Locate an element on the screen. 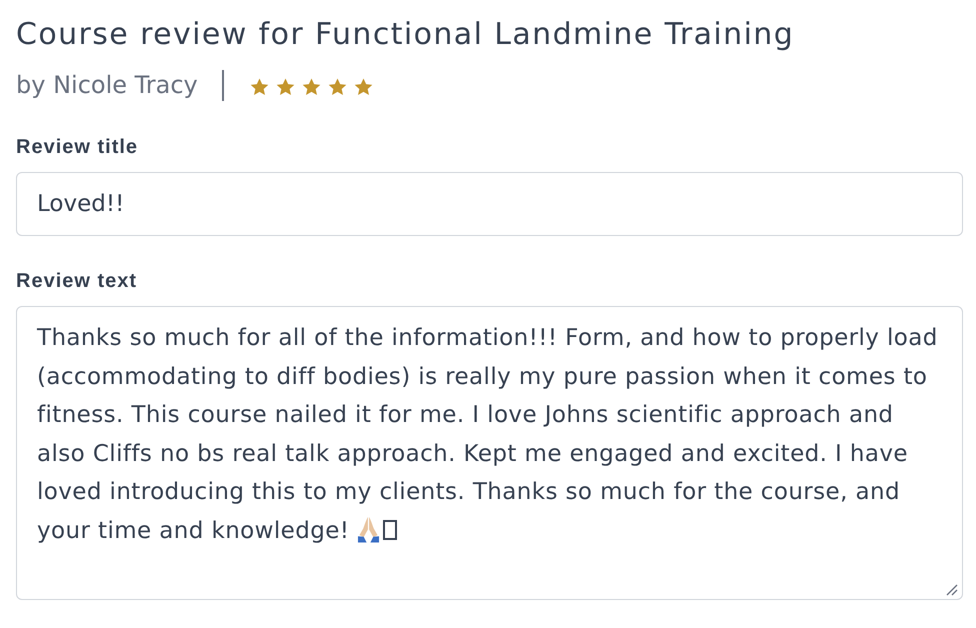  resize-handle-icon is located at coordinates (952, 590).